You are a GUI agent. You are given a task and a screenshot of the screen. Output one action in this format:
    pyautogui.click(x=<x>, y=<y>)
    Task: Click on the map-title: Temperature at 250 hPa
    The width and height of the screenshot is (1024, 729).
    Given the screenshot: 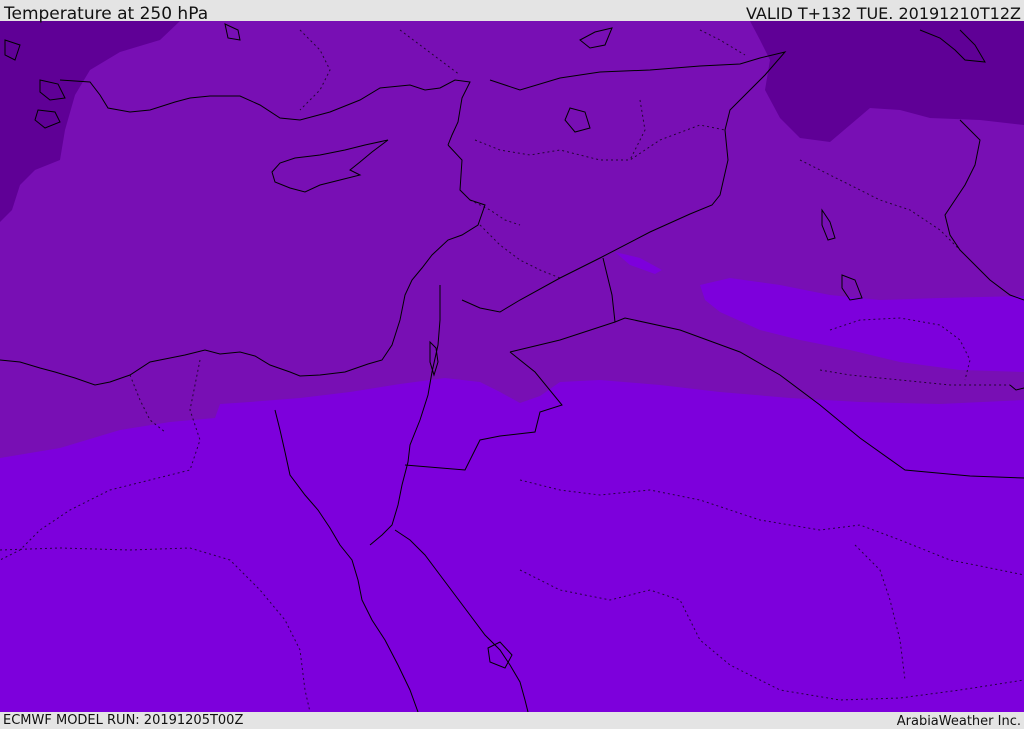 What is the action you would take?
    pyautogui.click(x=106, y=14)
    